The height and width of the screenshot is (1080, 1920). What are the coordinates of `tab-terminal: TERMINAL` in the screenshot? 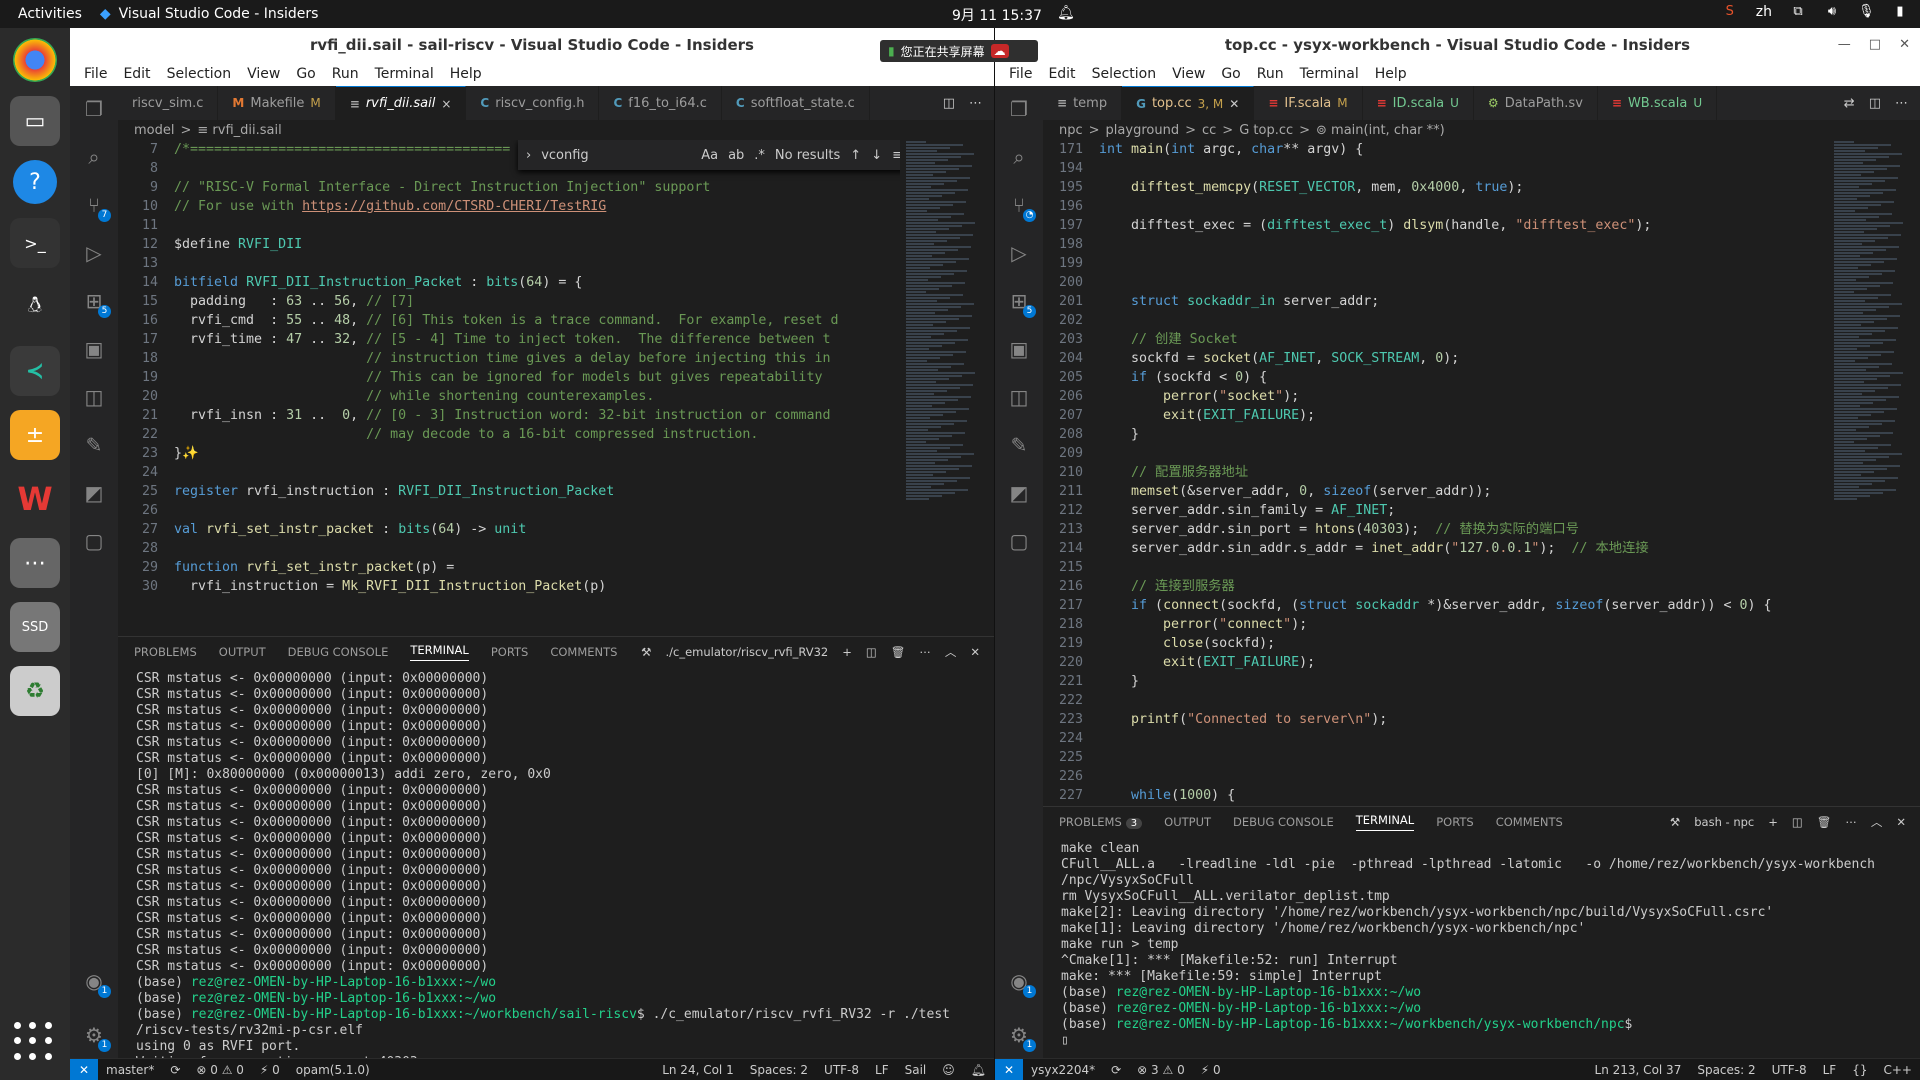 It's located at (1385, 822).